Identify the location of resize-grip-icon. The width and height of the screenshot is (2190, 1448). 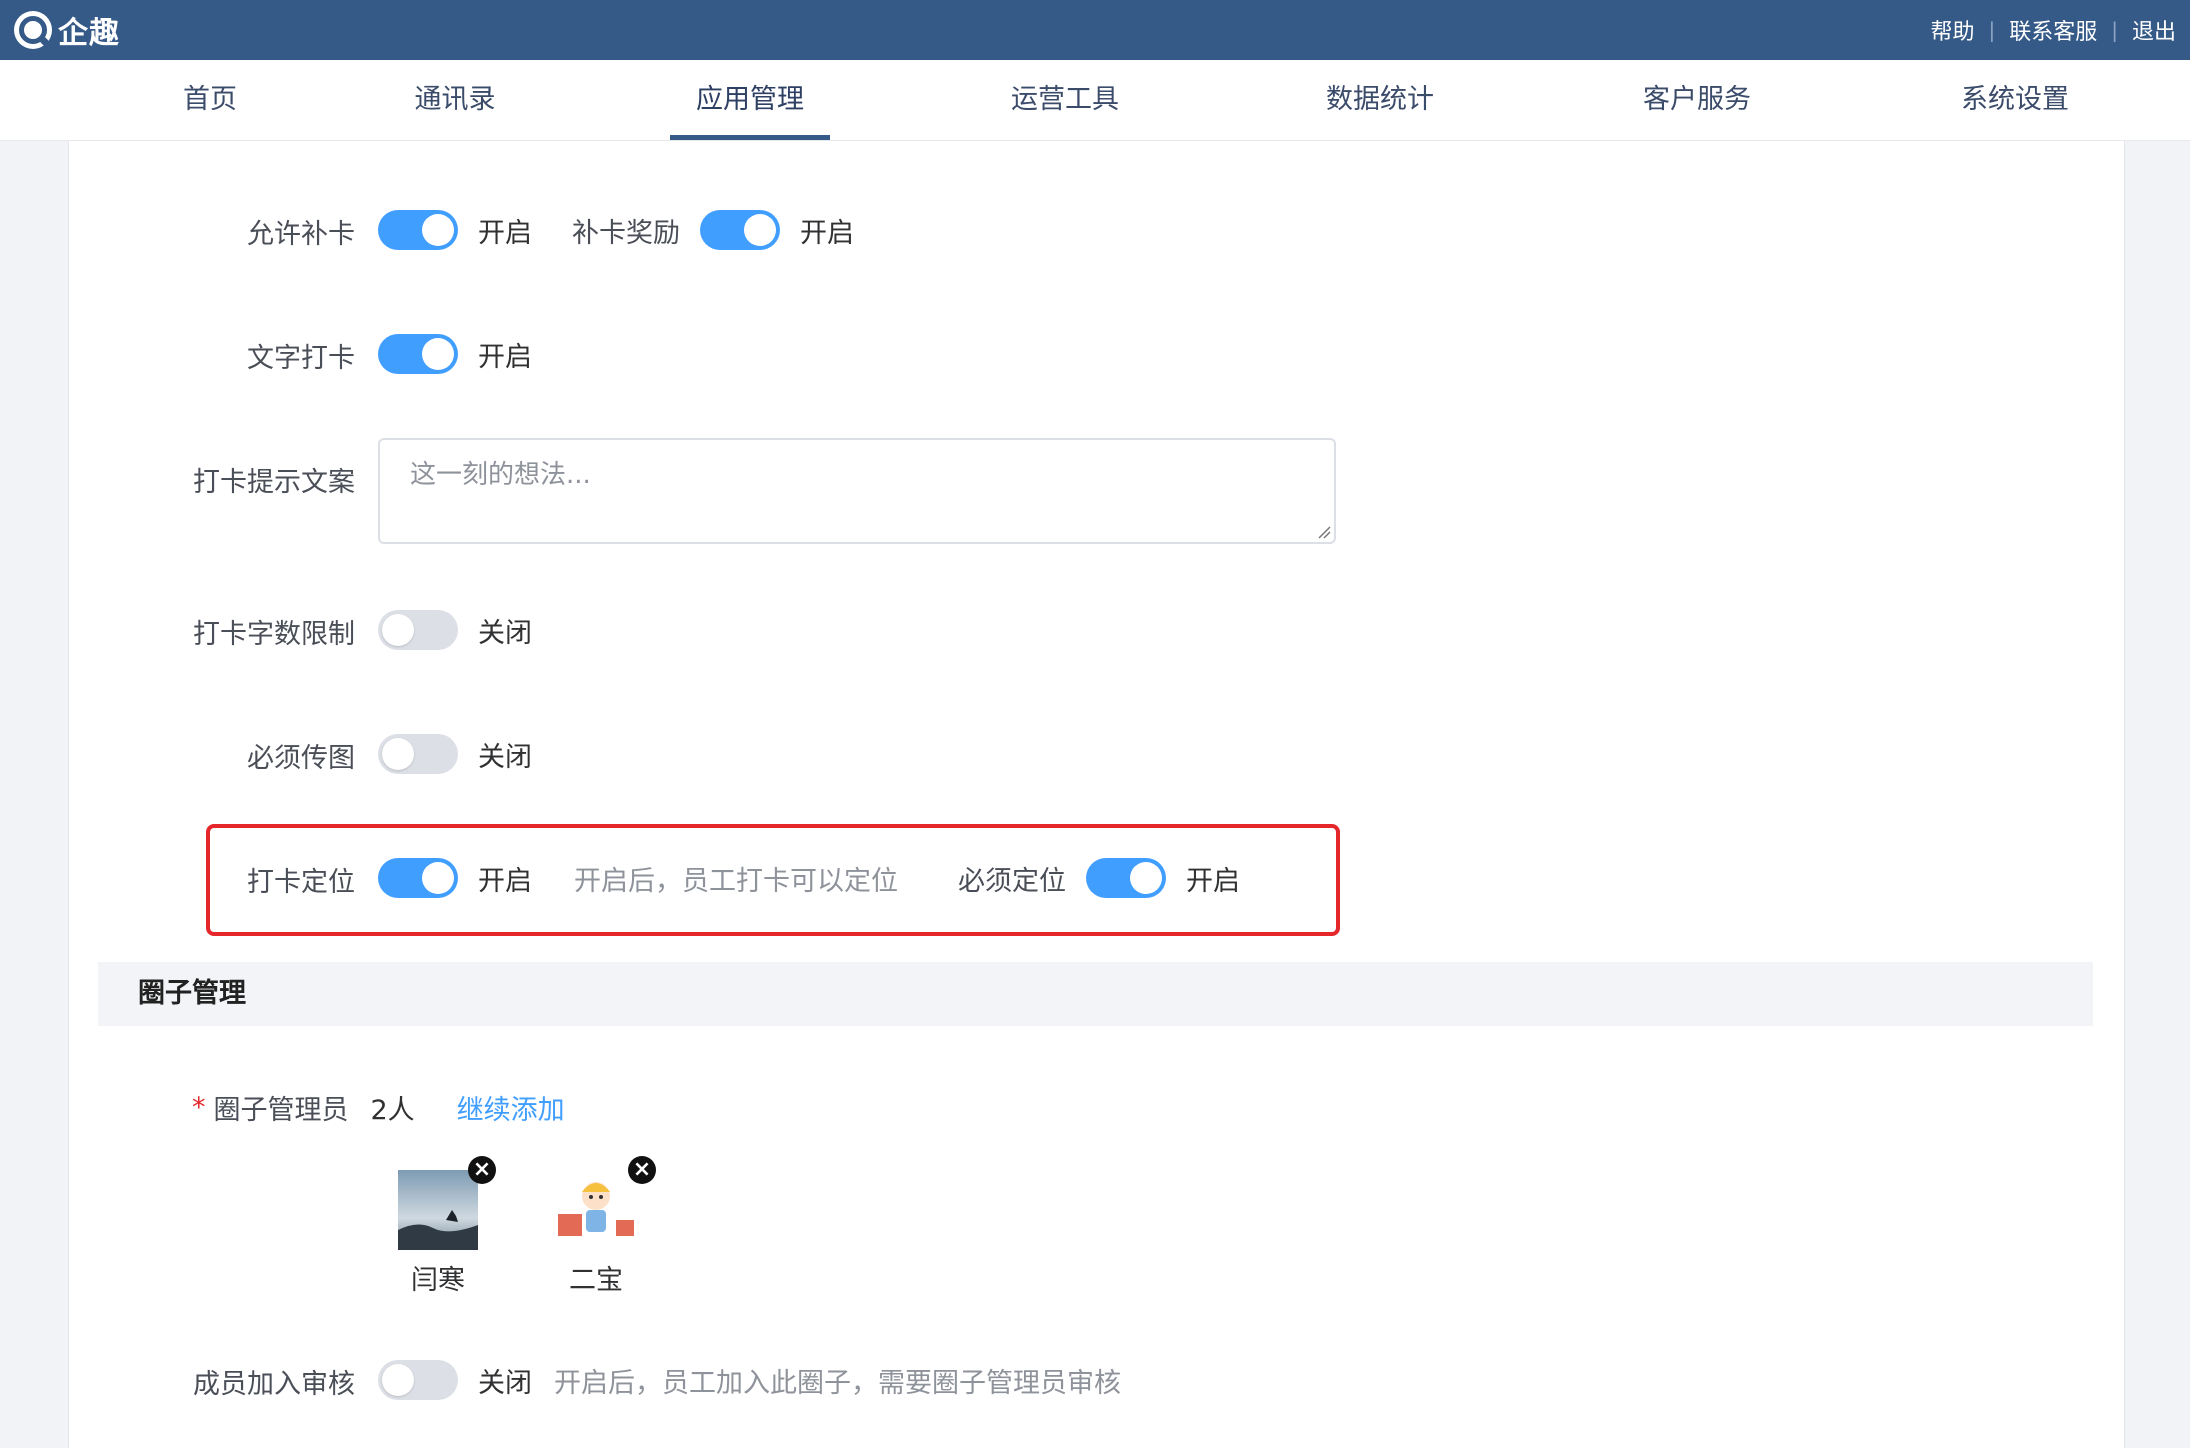
(1324, 532).